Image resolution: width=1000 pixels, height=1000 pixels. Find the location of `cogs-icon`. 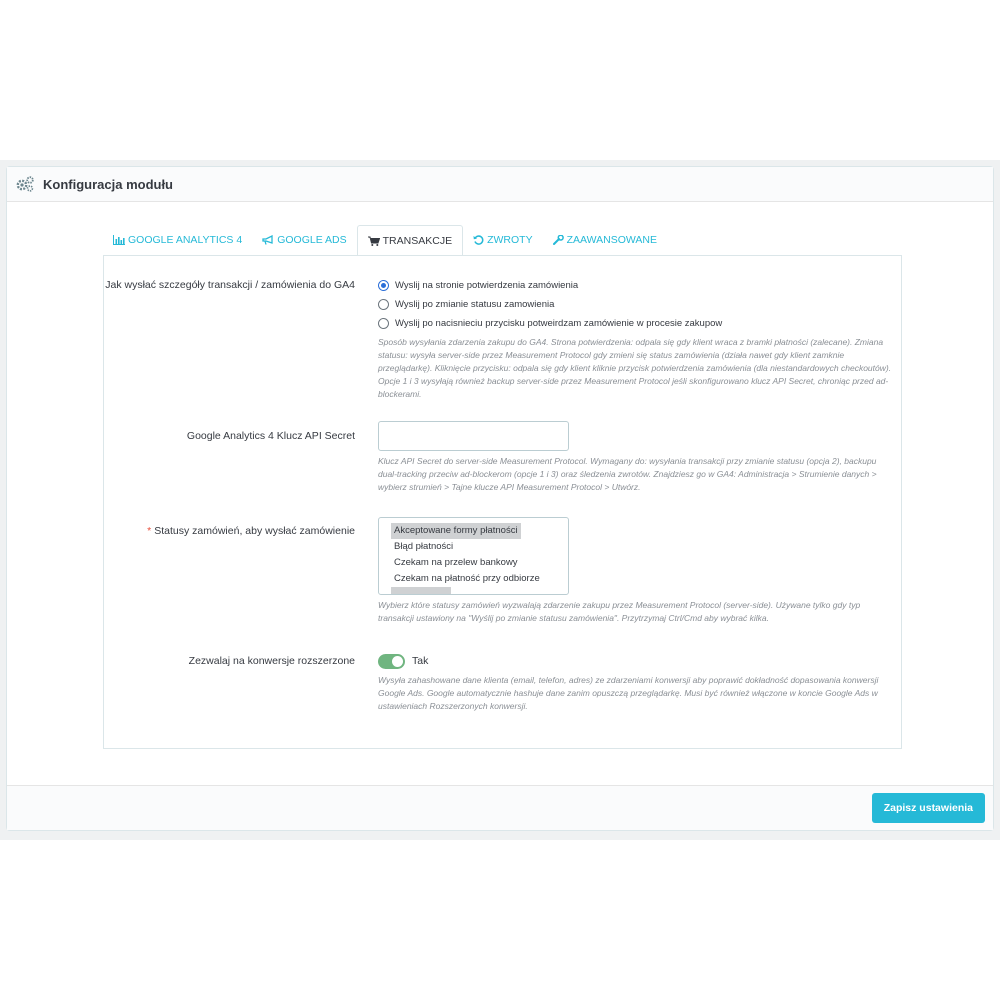

cogs-icon is located at coordinates (25, 184).